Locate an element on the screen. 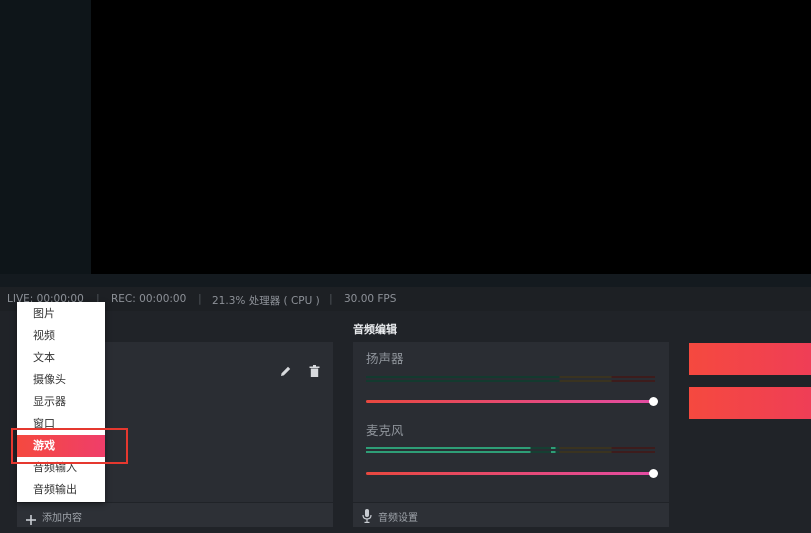 This screenshot has width=811, height=533. audio-footer: 音频设置 is located at coordinates (511, 515).